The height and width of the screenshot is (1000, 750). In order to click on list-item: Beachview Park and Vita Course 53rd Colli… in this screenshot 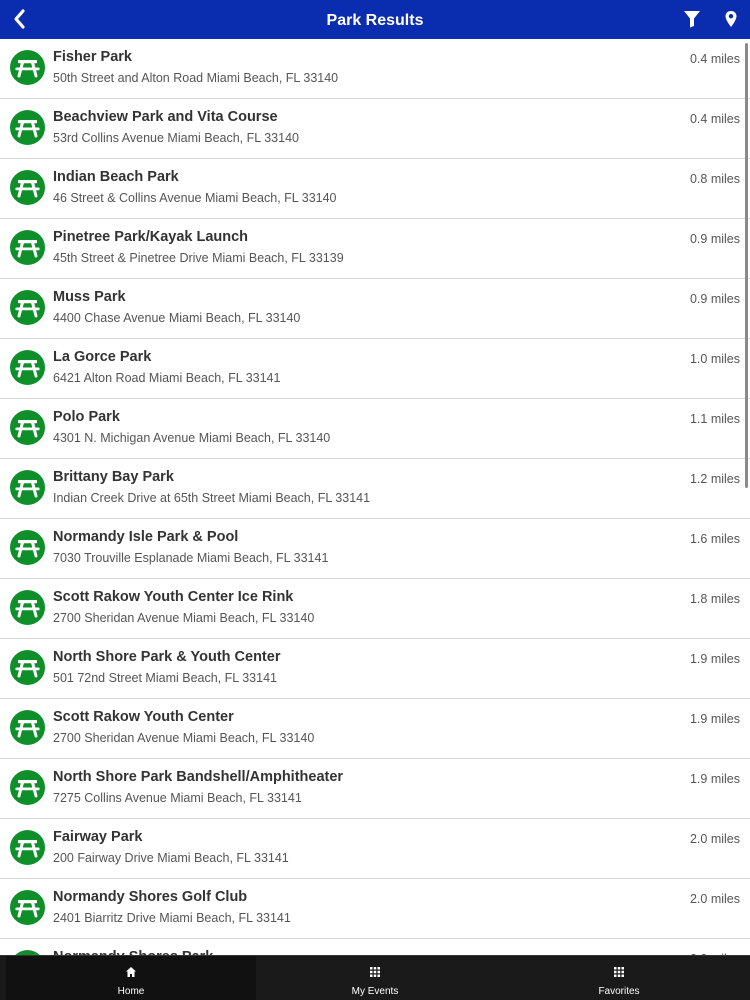, I will do `click(375, 129)`.